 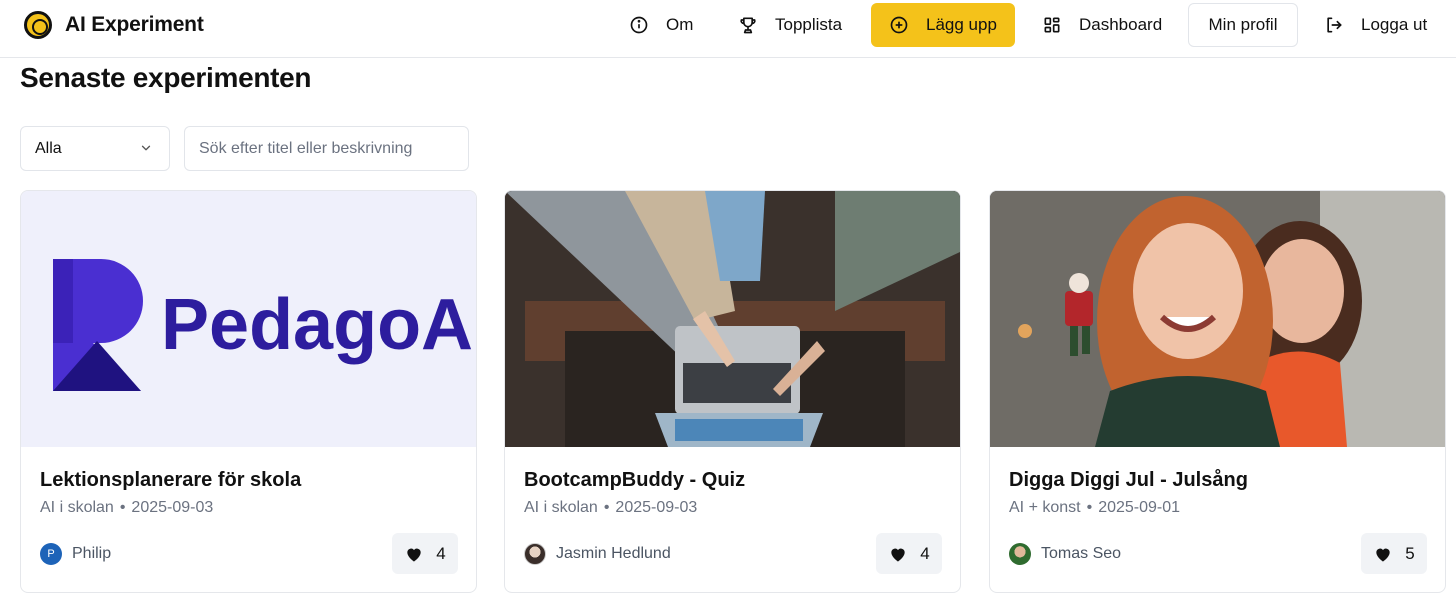 I want to click on category-select-value: Alla, so click(x=48, y=148).